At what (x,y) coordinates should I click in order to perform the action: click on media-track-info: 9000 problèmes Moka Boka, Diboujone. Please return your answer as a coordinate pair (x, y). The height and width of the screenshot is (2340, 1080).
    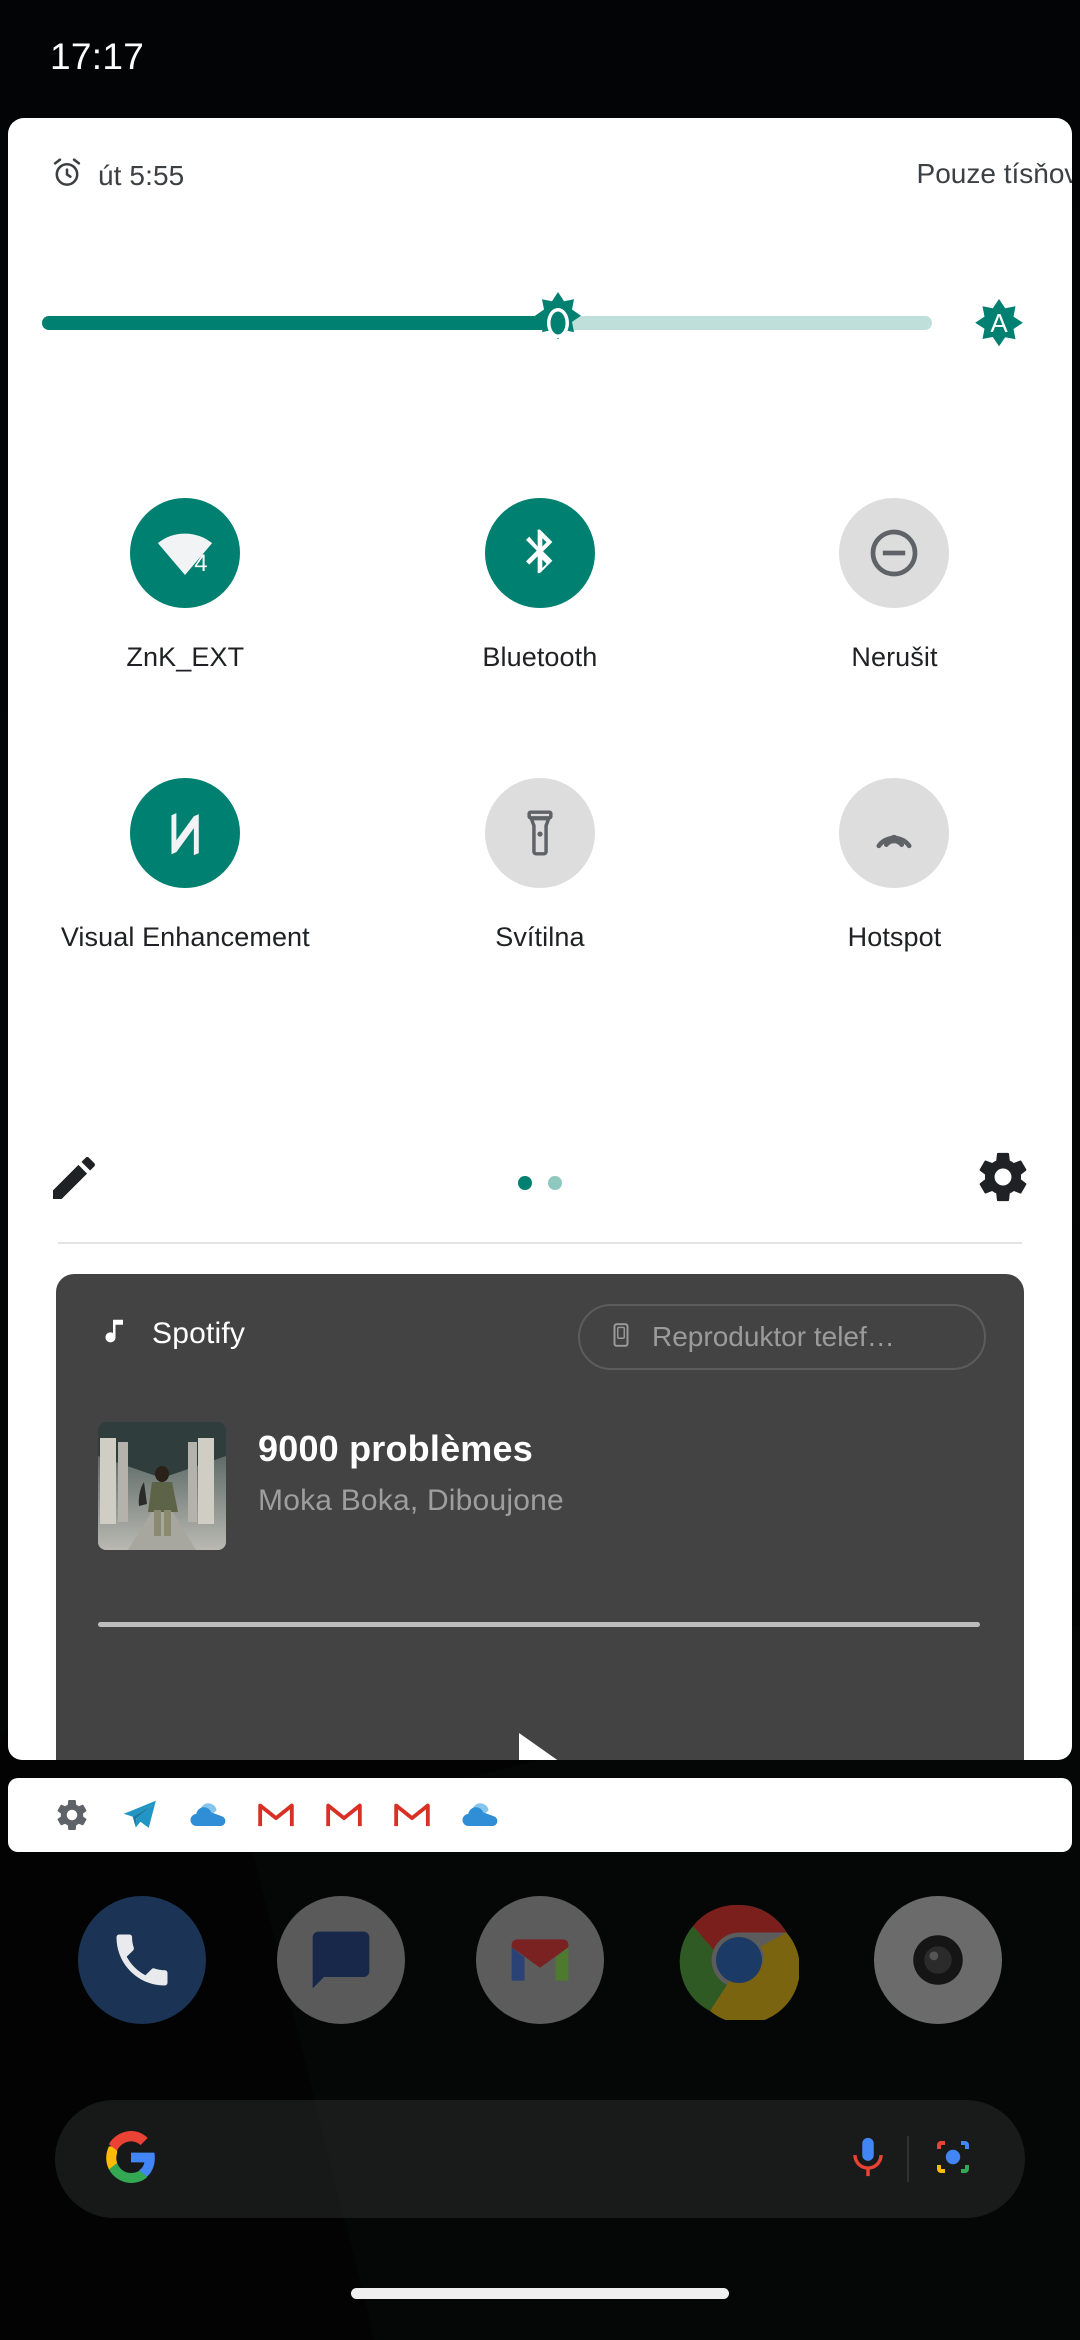
    Looking at the image, I should click on (331, 1486).